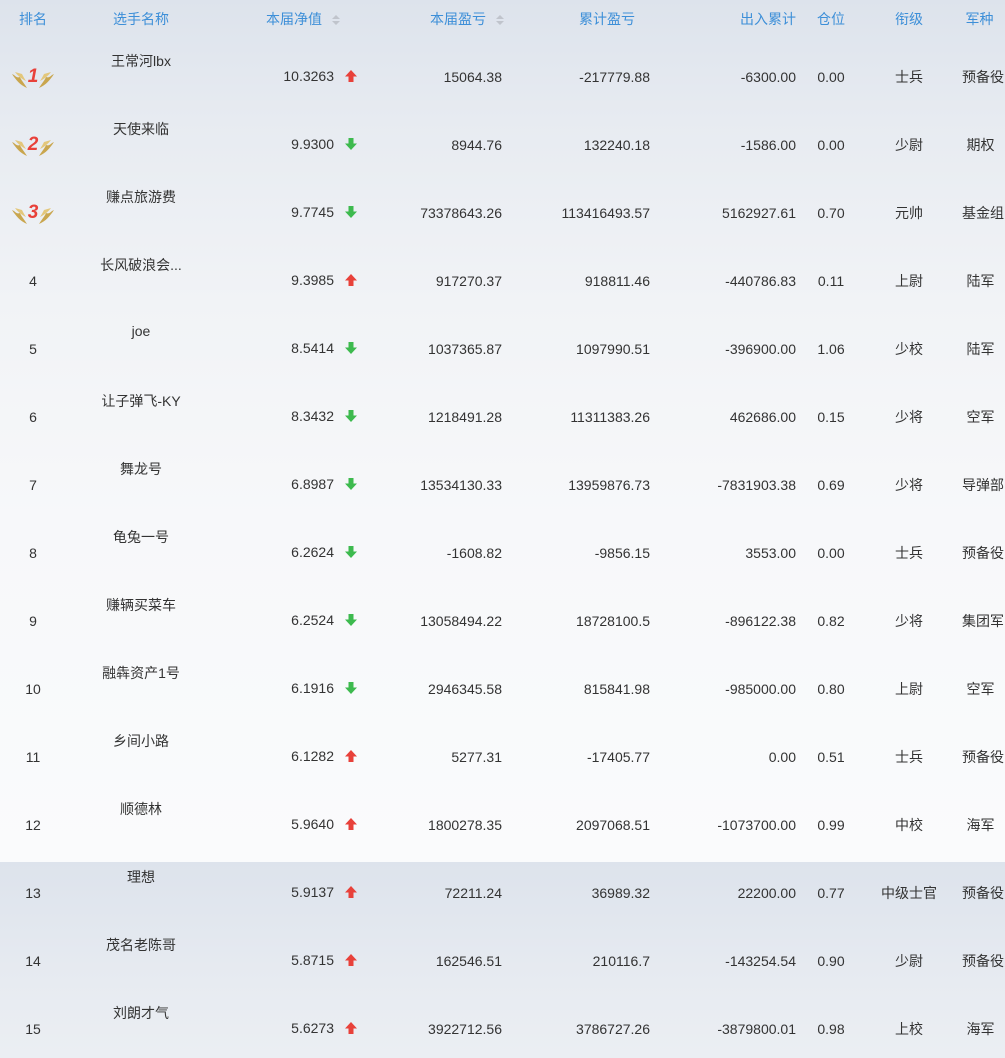  I want to click on nav-value: 5.8715, so click(312, 960).